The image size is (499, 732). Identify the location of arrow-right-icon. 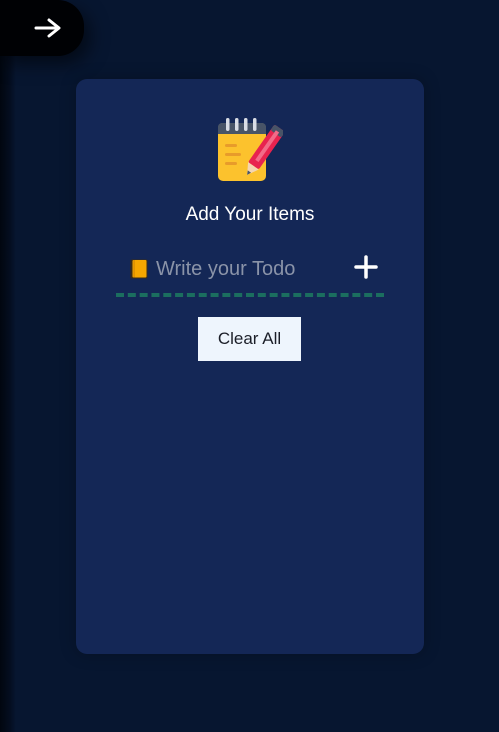
(47, 28).